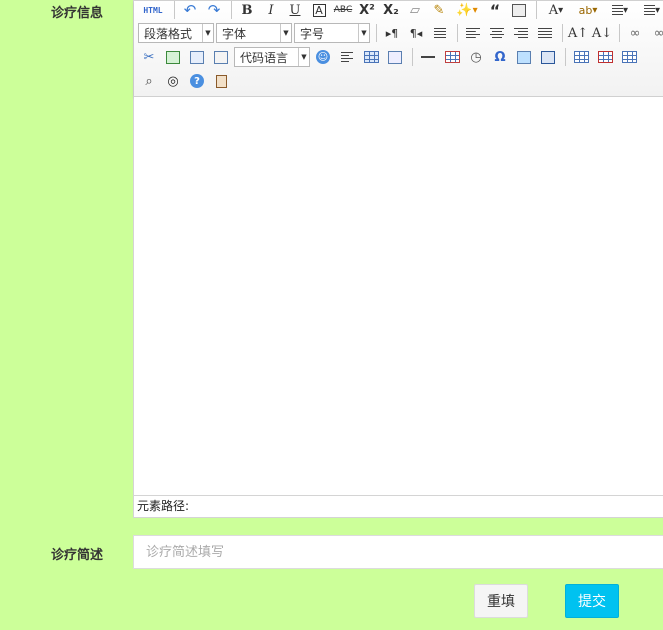  I want to click on font-size-value: 字号, so click(312, 33).